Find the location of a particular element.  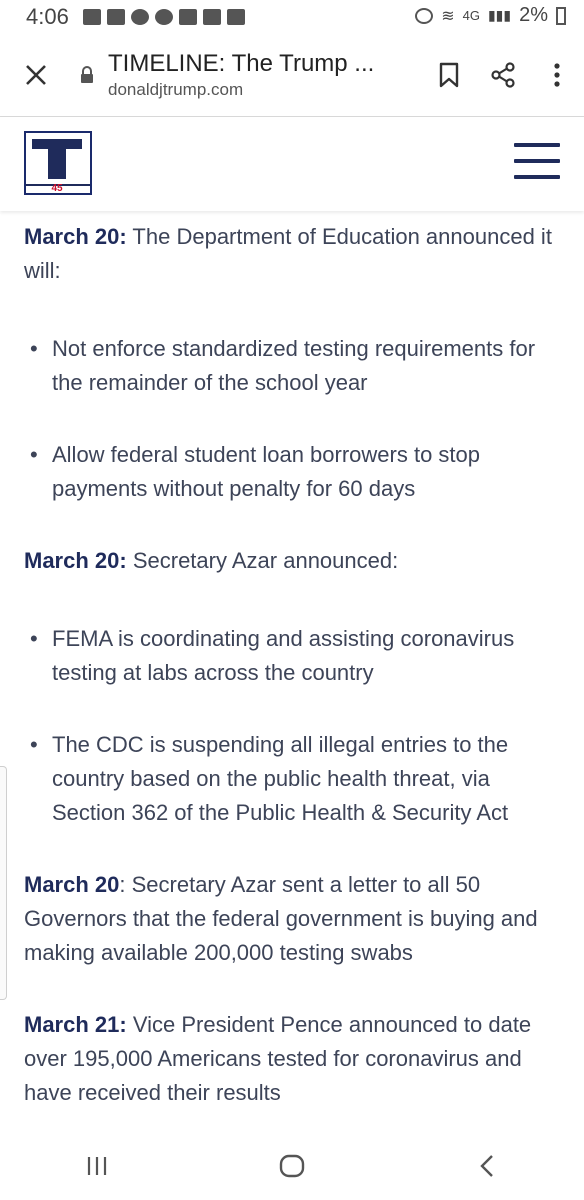

home-button is located at coordinates (292, 1166).